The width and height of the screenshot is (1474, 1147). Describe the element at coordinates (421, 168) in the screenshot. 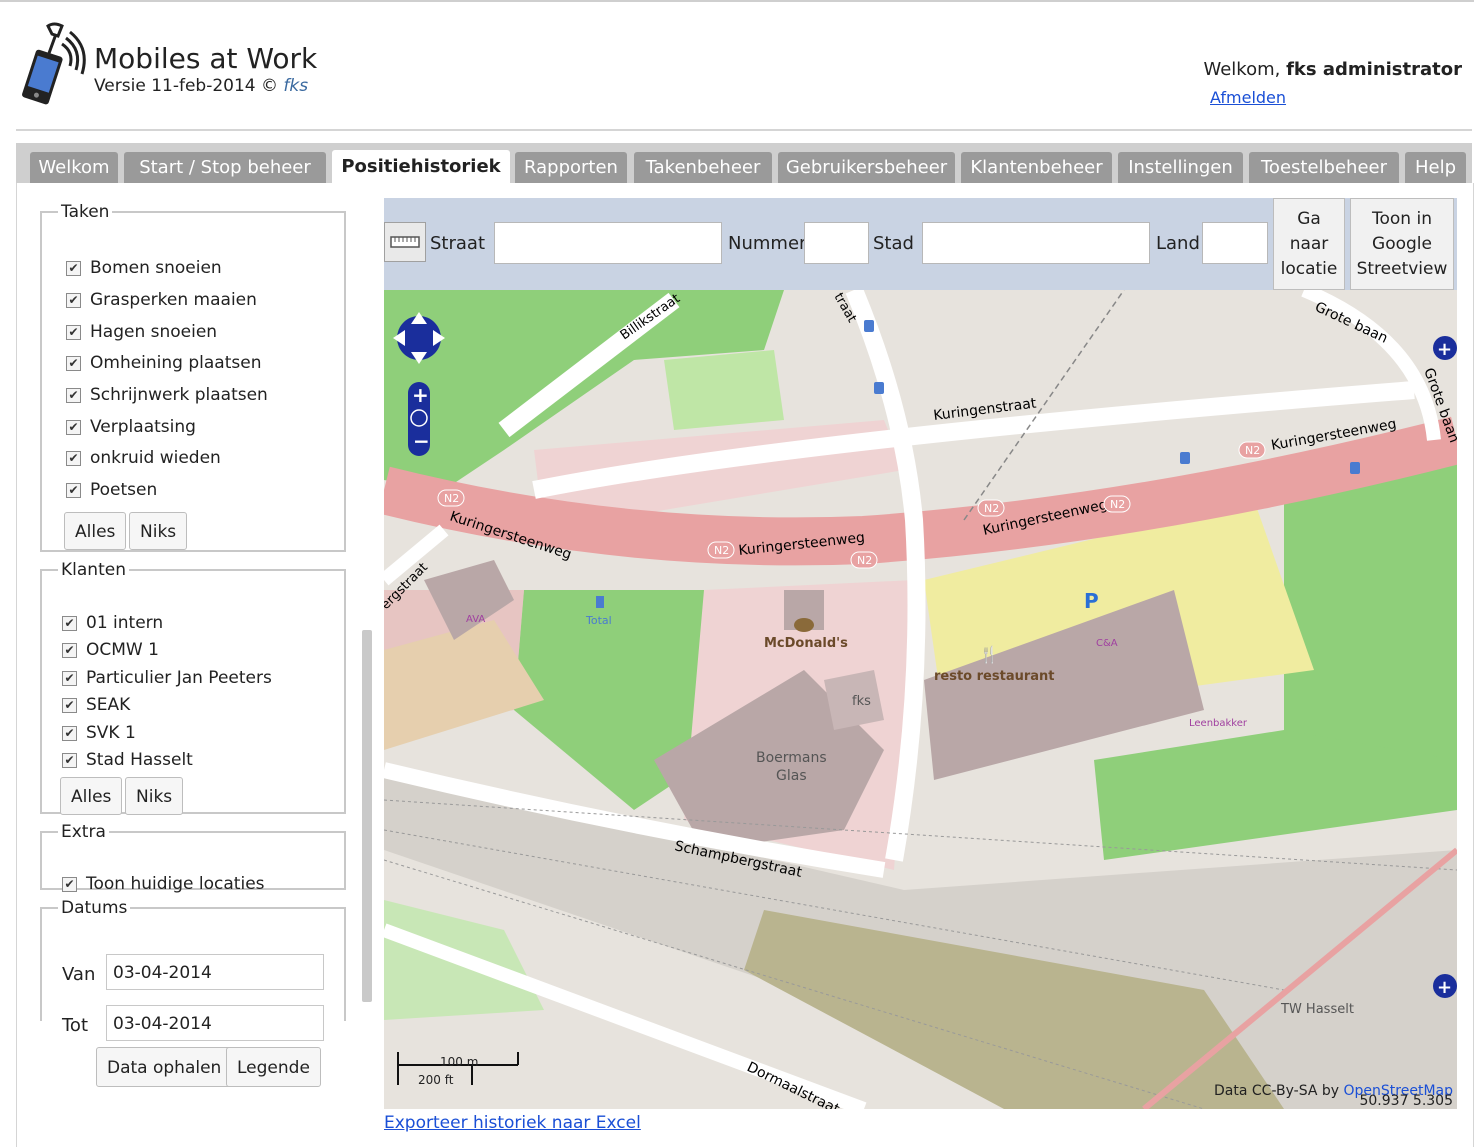

I see `tab-positiehistoriek: Positiehistoriek` at that location.